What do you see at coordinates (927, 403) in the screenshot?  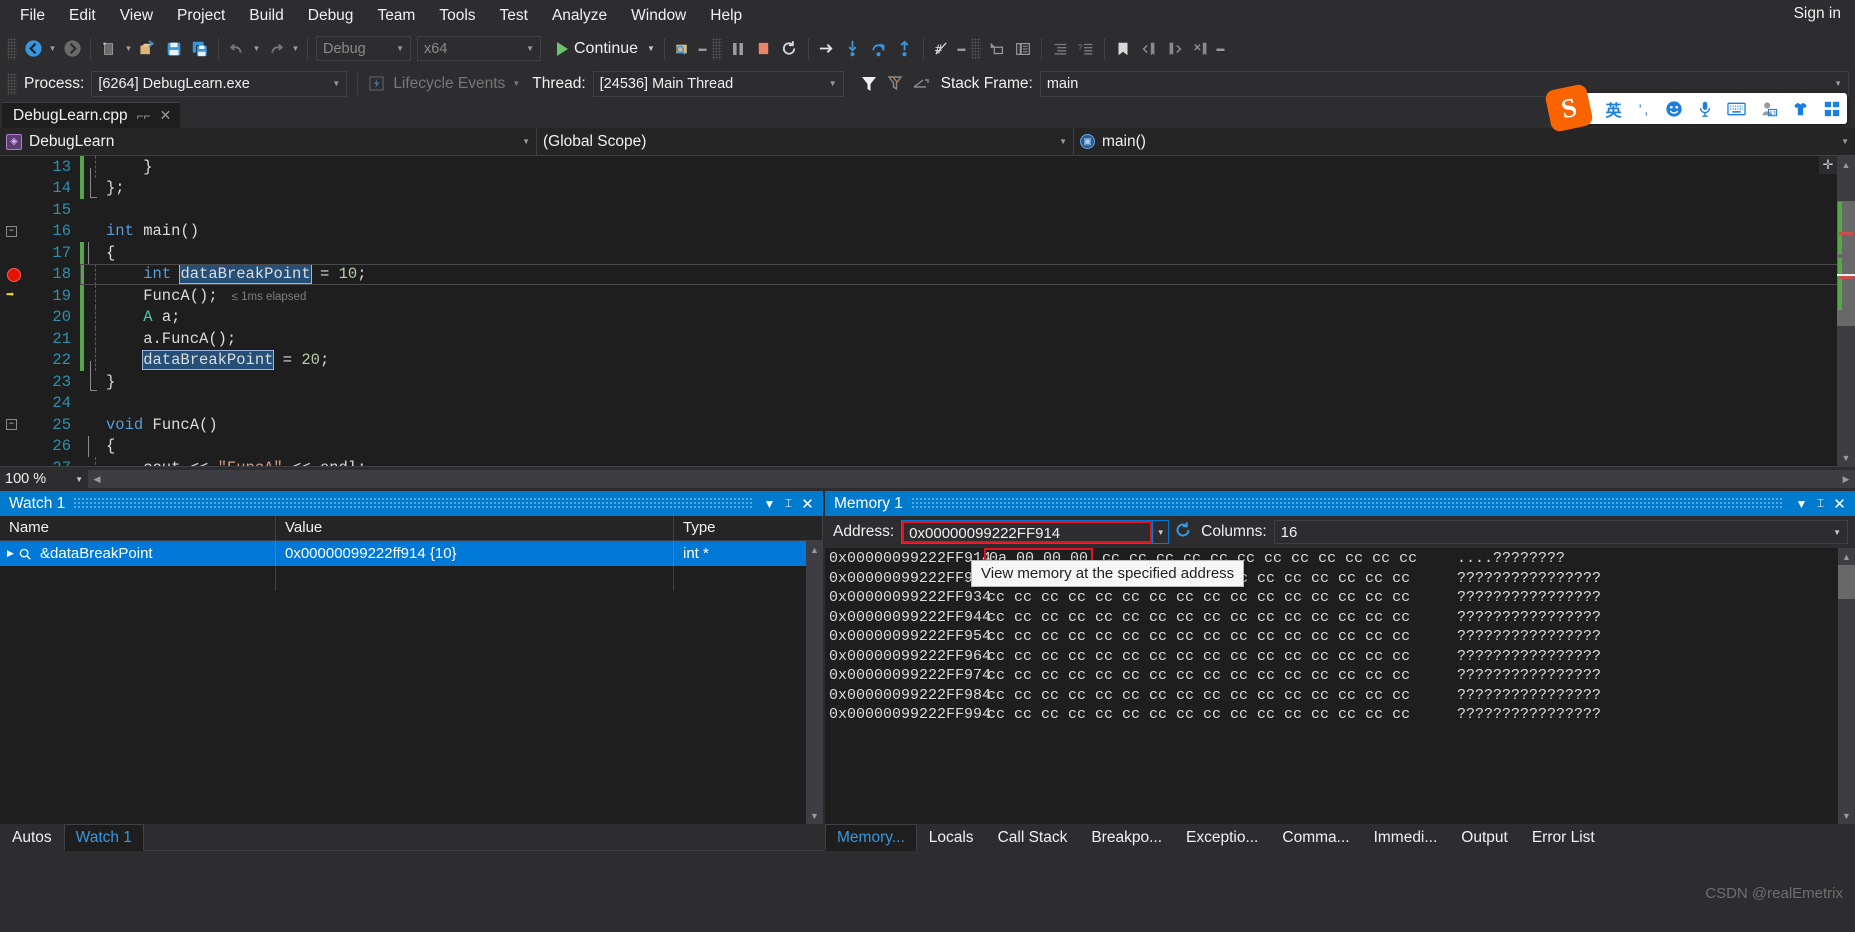 I see `code-line: 24` at bounding box center [927, 403].